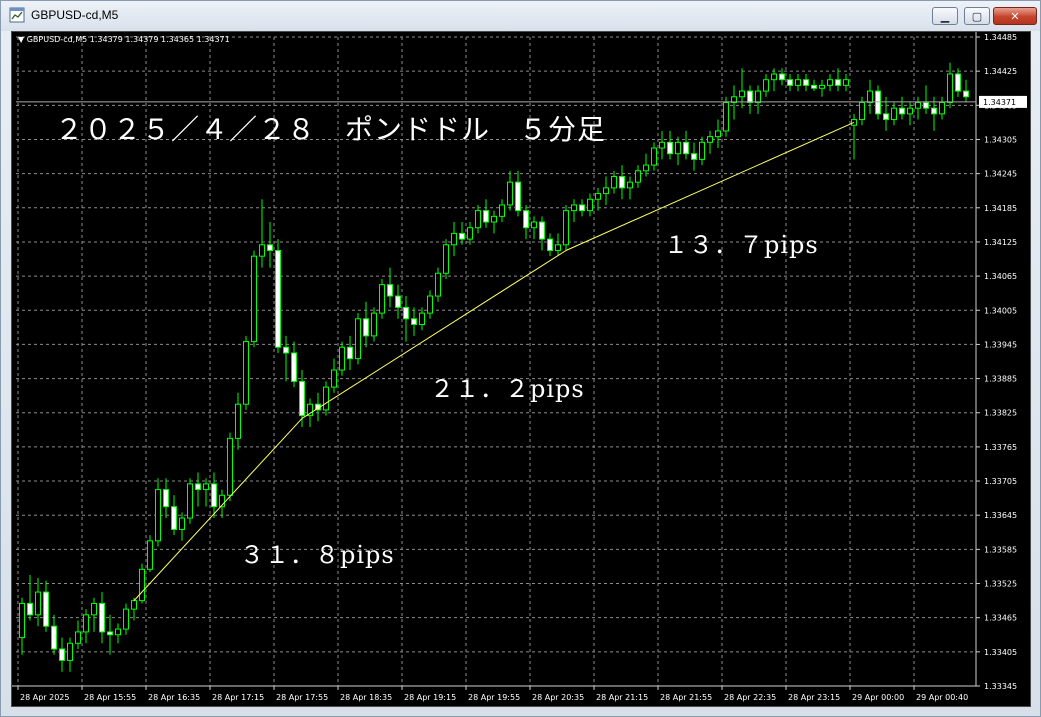 Image resolution: width=1041 pixels, height=717 pixels. What do you see at coordinates (1000, 481) in the screenshot?
I see `y-tick-label: 1.33705` at bounding box center [1000, 481].